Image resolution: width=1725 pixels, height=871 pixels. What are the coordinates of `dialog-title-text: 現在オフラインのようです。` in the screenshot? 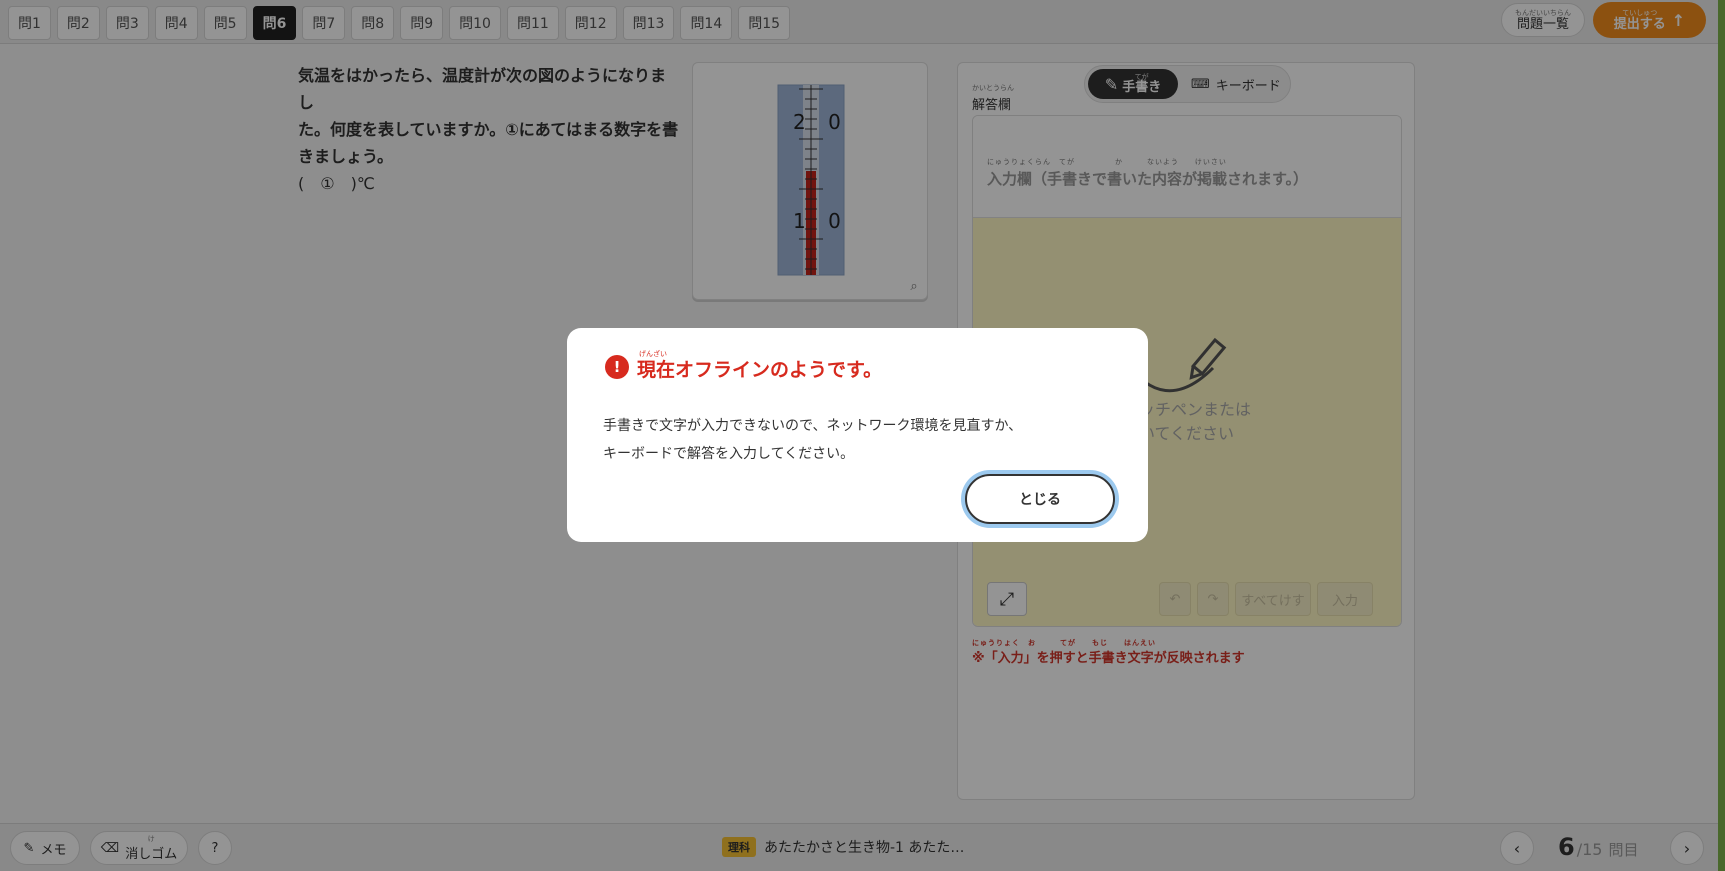 It's located at (760, 370).